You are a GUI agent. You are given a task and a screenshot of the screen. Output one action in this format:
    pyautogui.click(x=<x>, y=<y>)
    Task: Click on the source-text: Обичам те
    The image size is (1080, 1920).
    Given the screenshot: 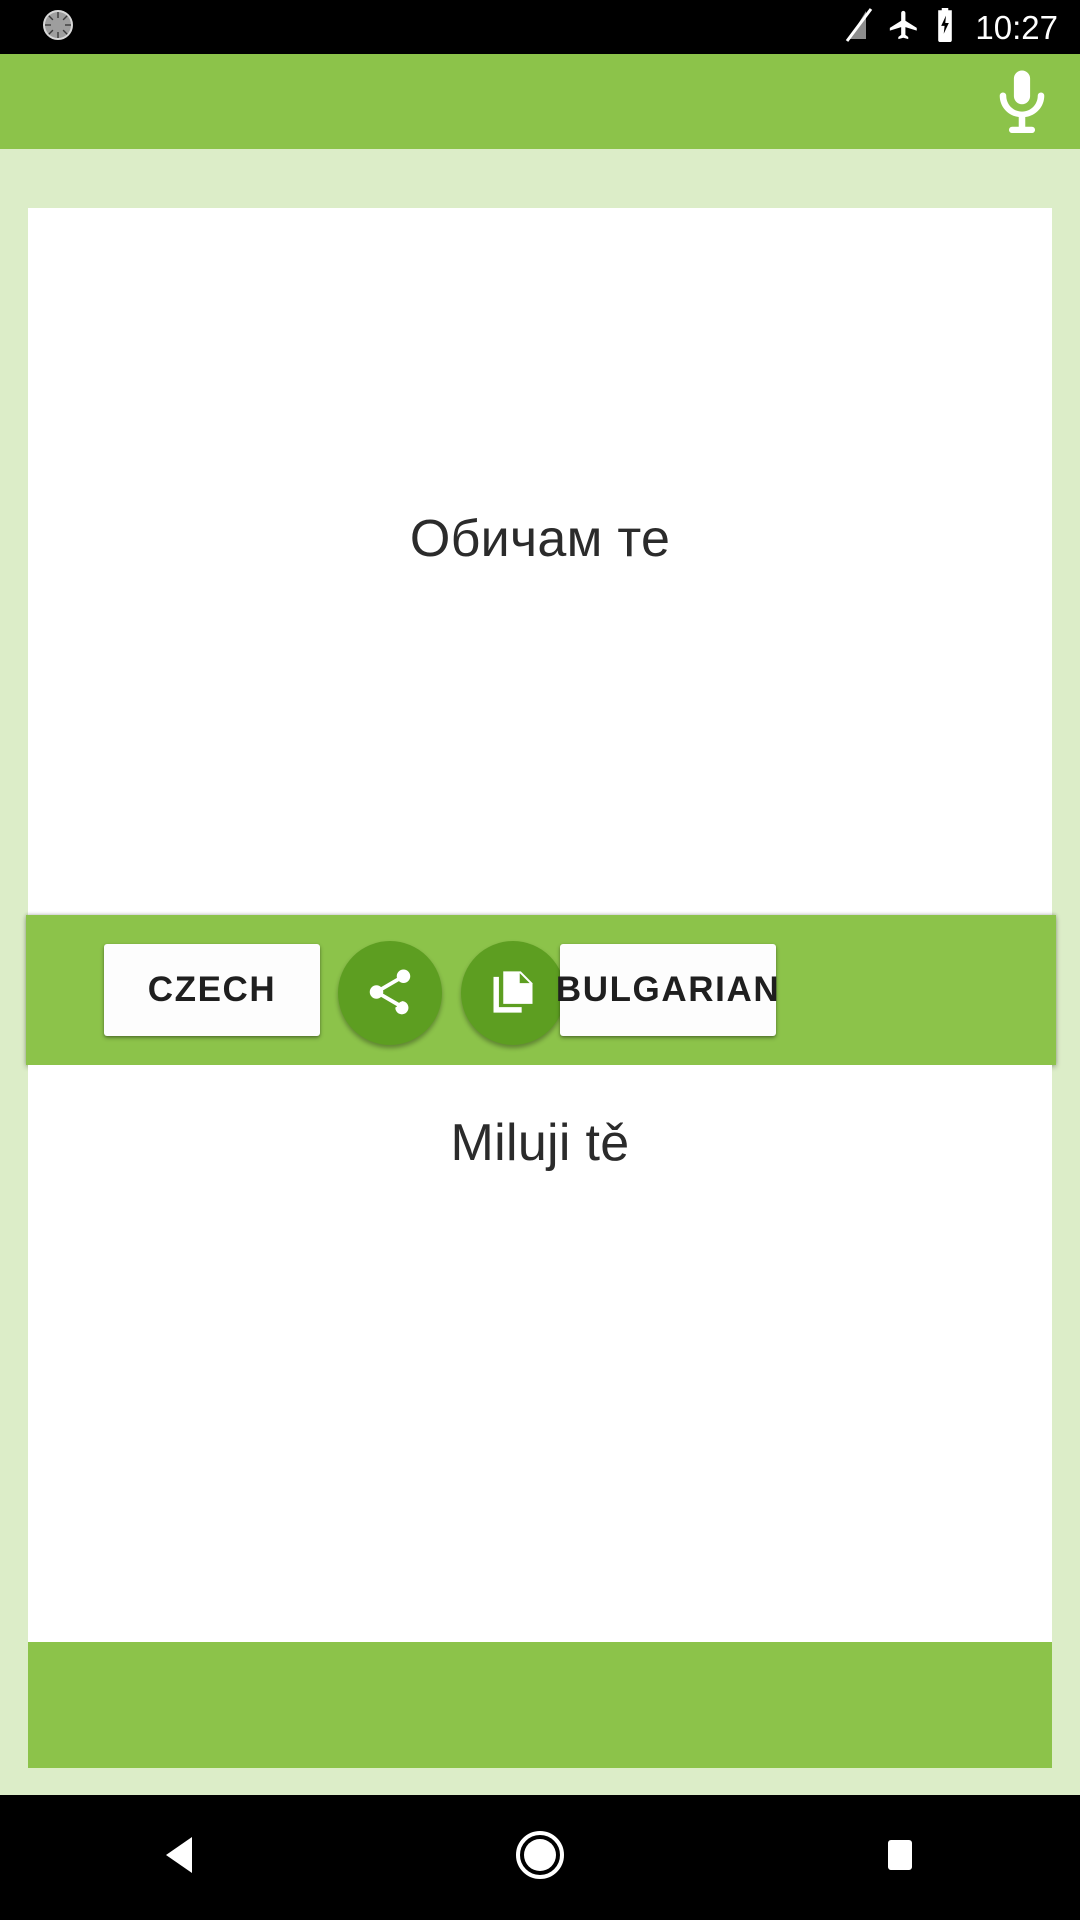 What is the action you would take?
    pyautogui.click(x=540, y=539)
    